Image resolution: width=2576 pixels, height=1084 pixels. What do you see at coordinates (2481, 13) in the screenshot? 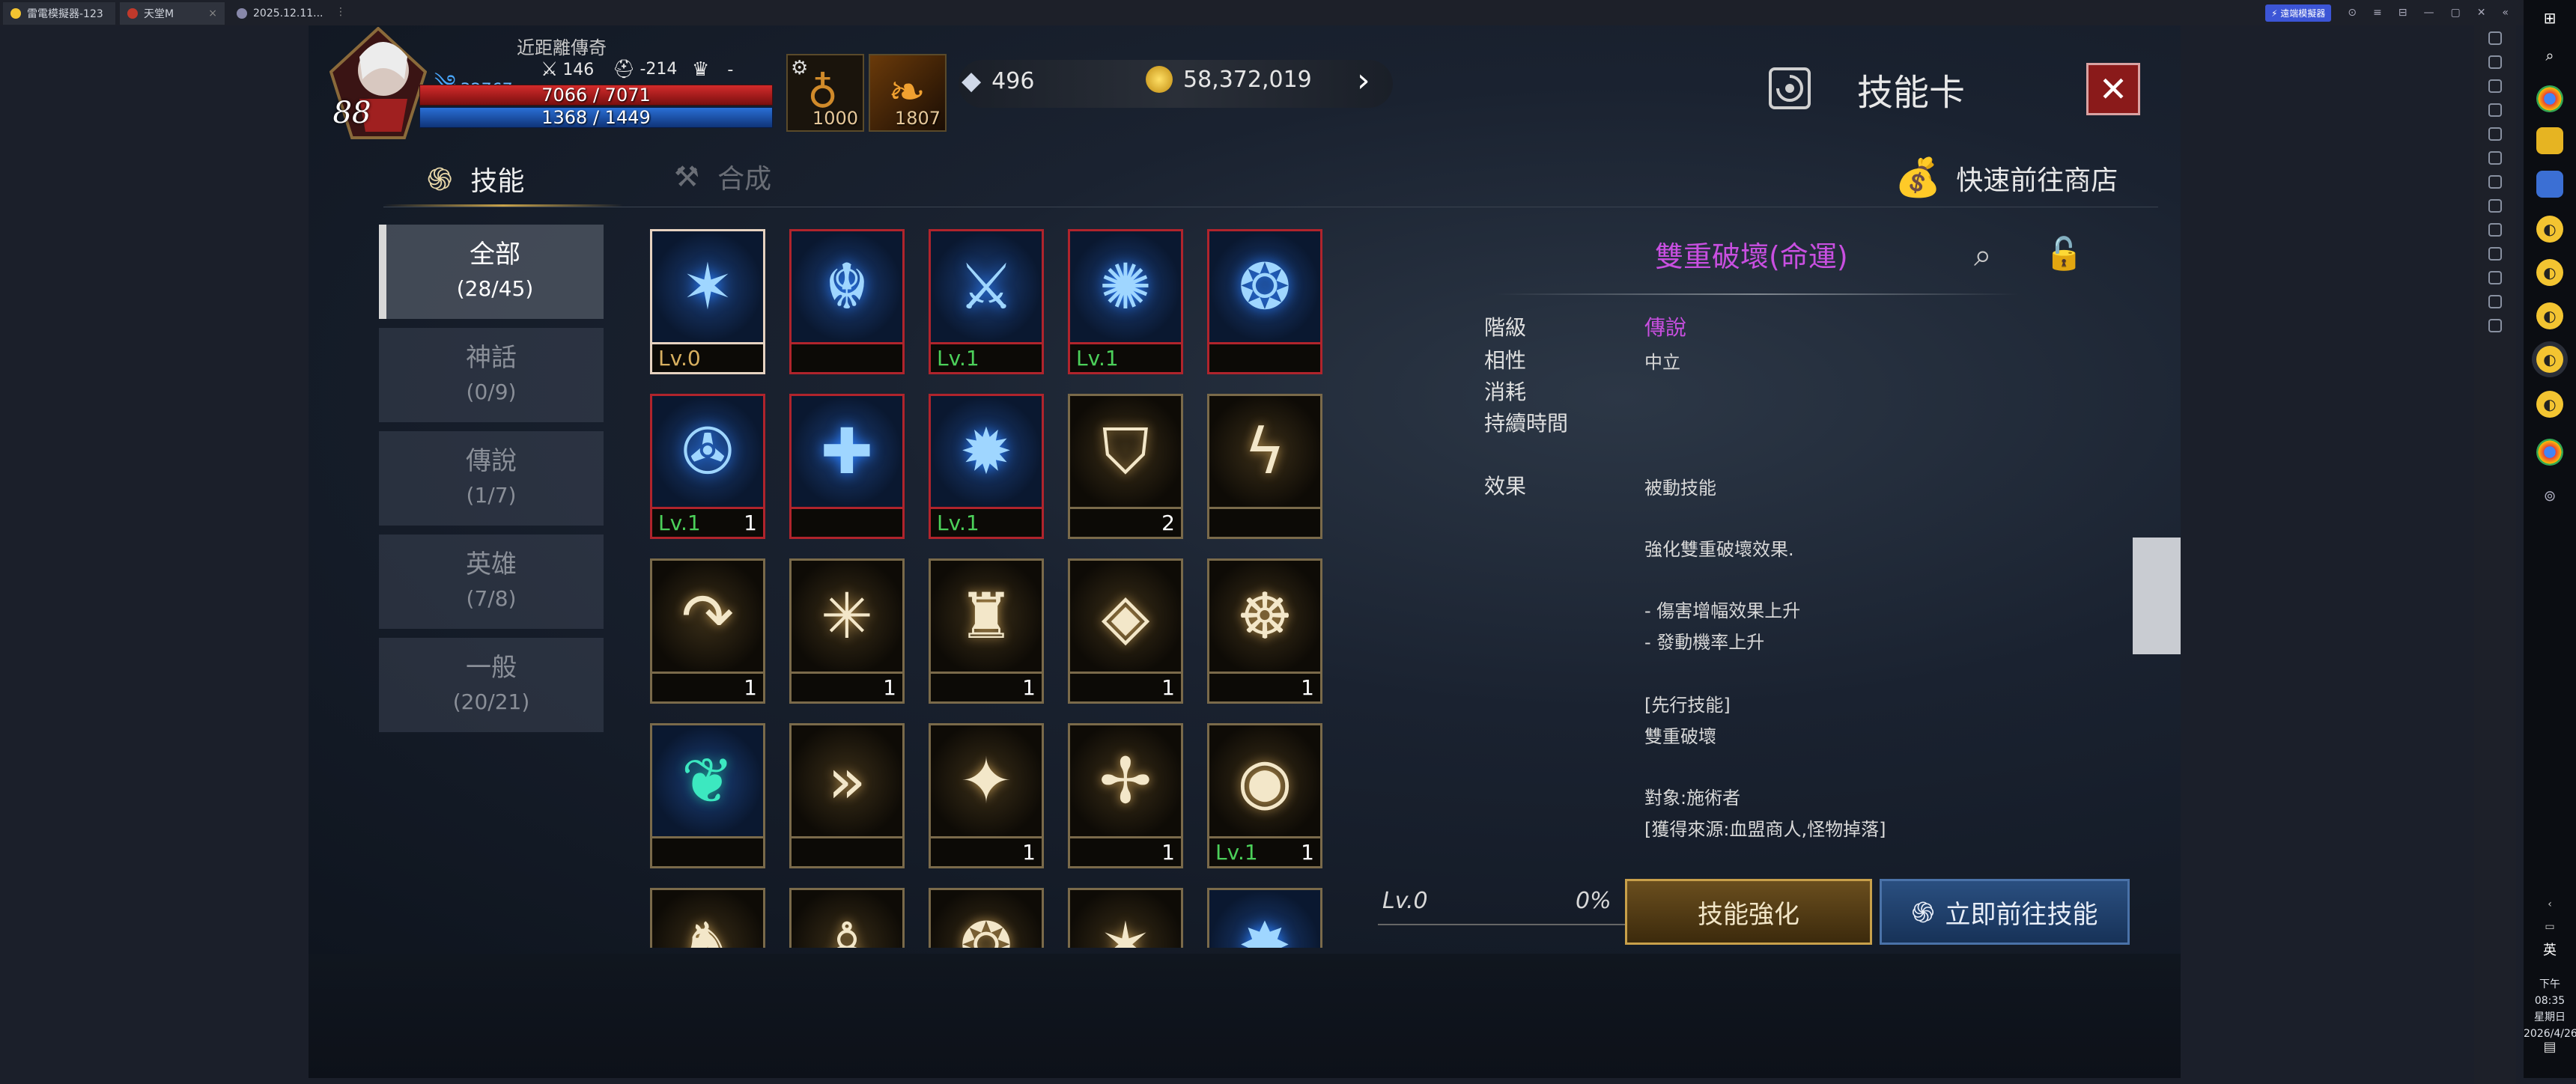
I see `close-window-icon: ✕` at bounding box center [2481, 13].